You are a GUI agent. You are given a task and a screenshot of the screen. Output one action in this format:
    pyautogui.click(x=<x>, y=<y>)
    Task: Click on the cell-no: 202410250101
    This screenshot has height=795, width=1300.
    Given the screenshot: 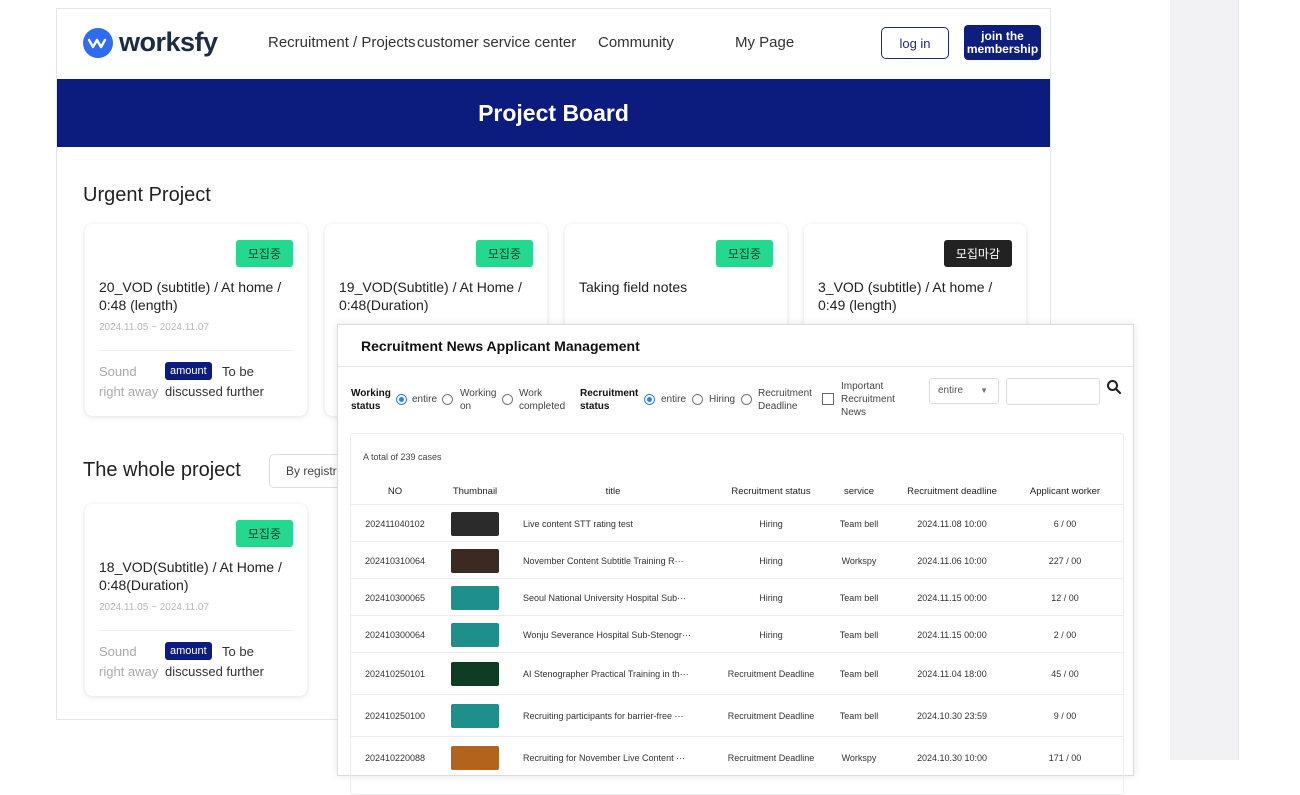 What is the action you would take?
    pyautogui.click(x=395, y=674)
    